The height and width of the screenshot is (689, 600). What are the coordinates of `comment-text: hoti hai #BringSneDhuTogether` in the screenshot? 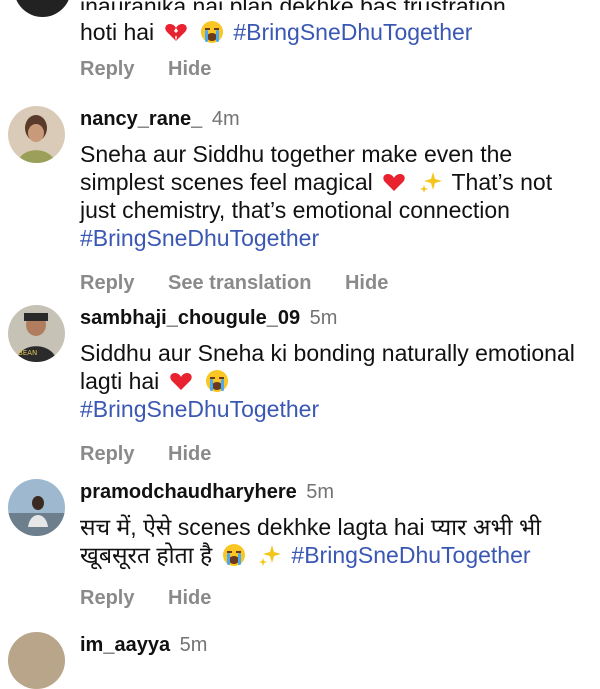 It's located at (276, 32).